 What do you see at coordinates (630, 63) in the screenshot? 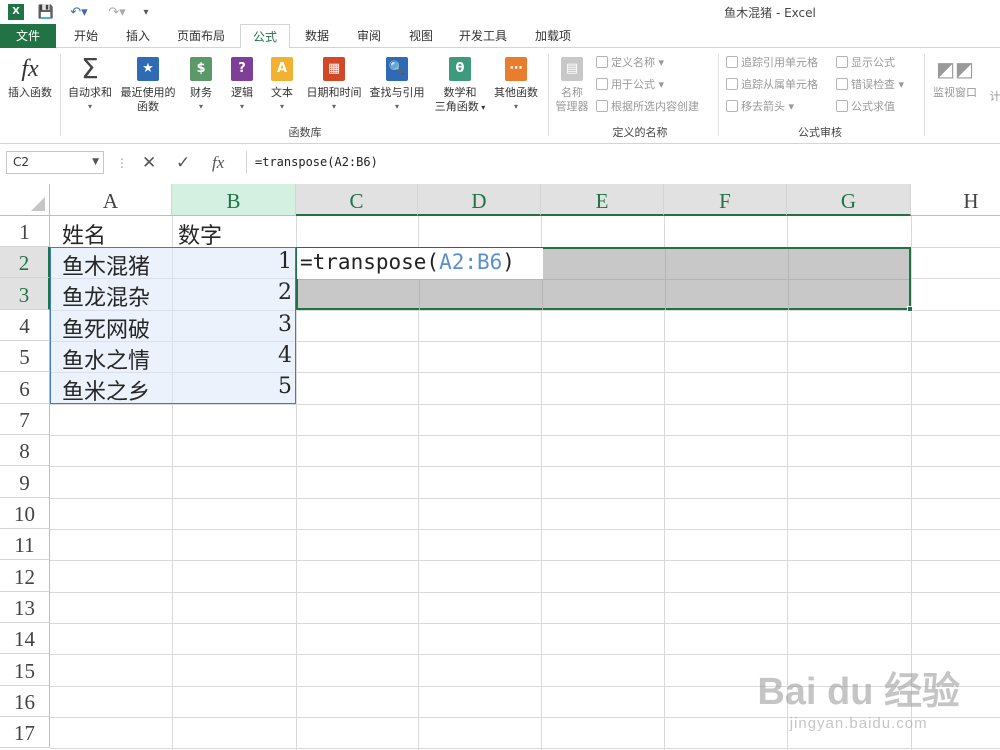
I see `define-name-button: 定义名称 ▾` at bounding box center [630, 63].